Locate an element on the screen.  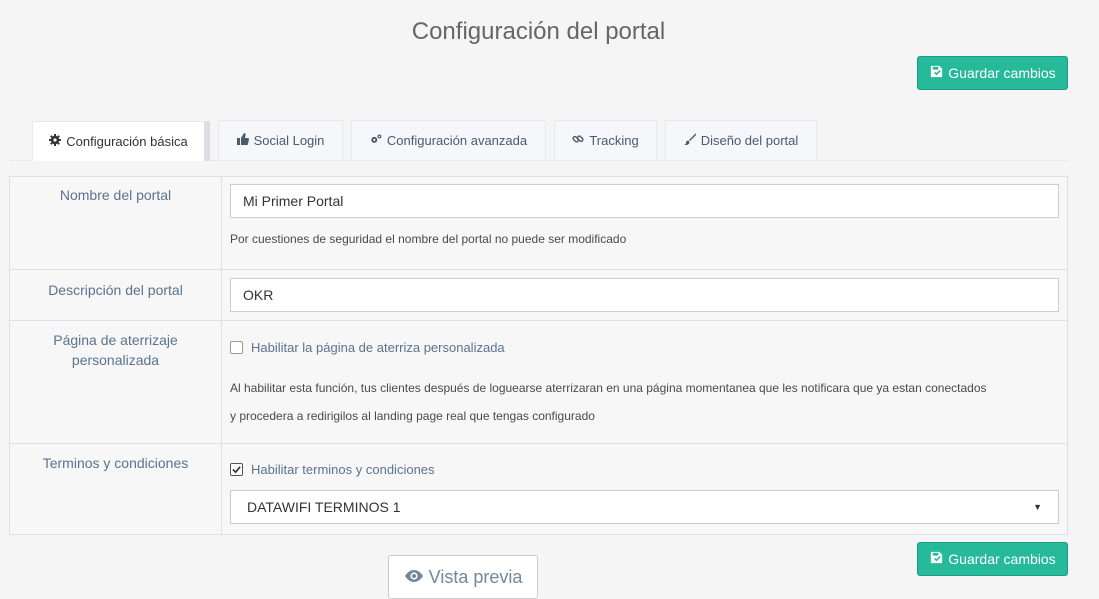
landing-label: Página de aterrizaje personalizada is located at coordinates (116, 382).